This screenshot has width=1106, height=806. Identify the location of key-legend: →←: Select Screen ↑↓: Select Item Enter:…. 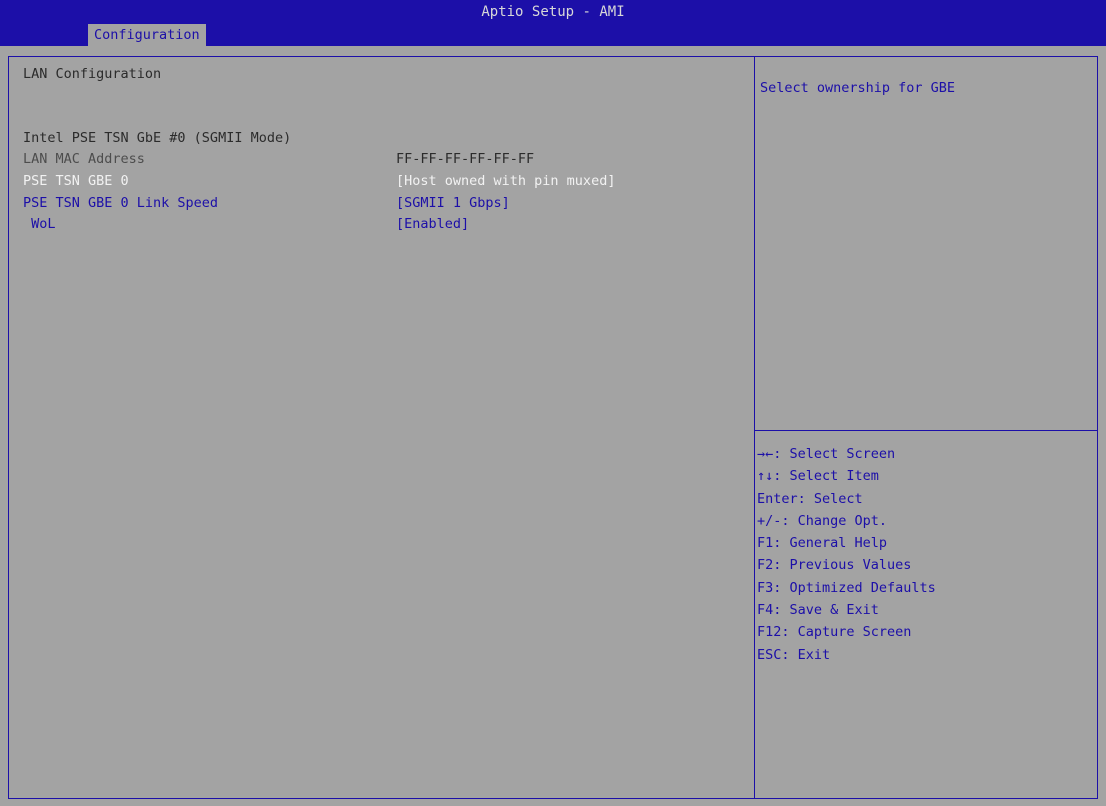
(846, 554).